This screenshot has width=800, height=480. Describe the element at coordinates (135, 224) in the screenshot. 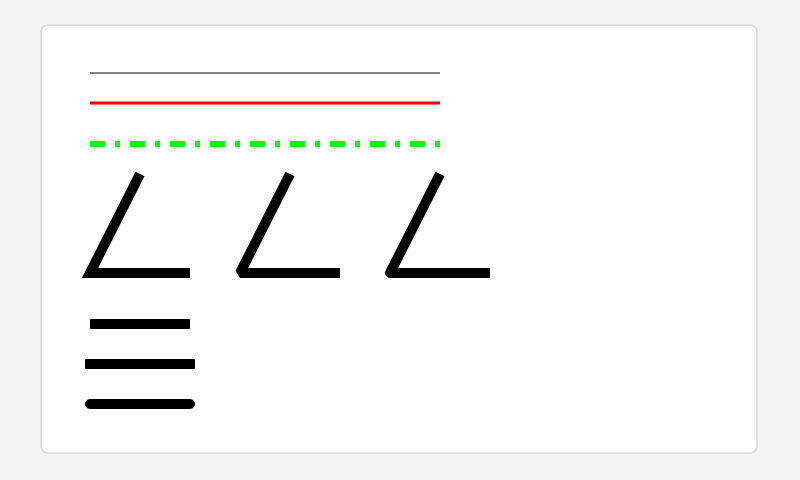

I see `miter-join-sample` at that location.